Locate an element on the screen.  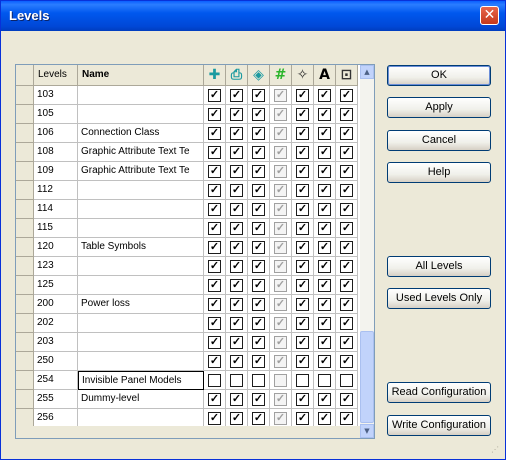
table-row: 114 ✓ ✓ ✓ ✓ ✓ ✓ ✓ is located at coordinates (188, 209).